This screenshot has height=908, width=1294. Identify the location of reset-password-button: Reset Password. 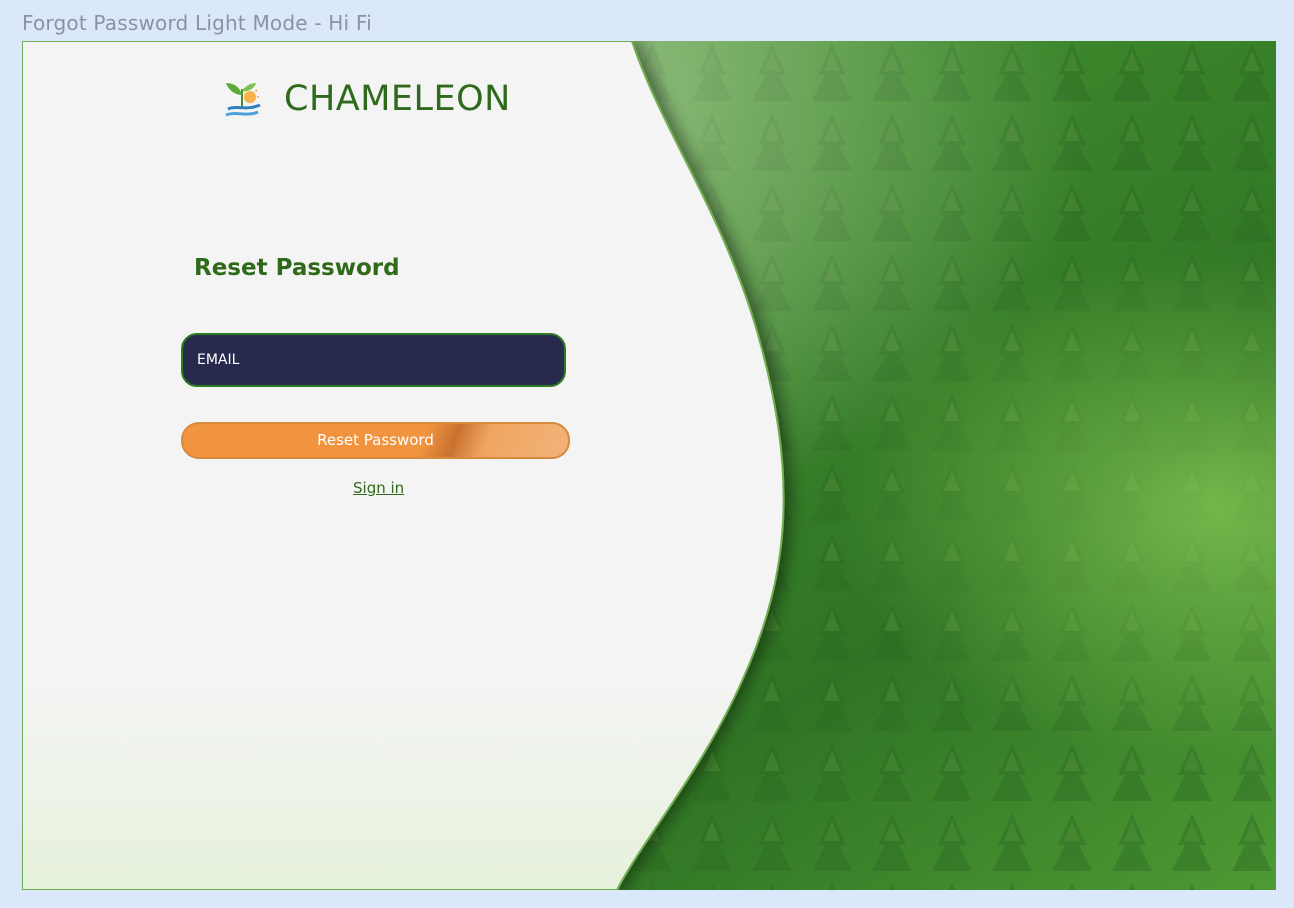
(375, 440).